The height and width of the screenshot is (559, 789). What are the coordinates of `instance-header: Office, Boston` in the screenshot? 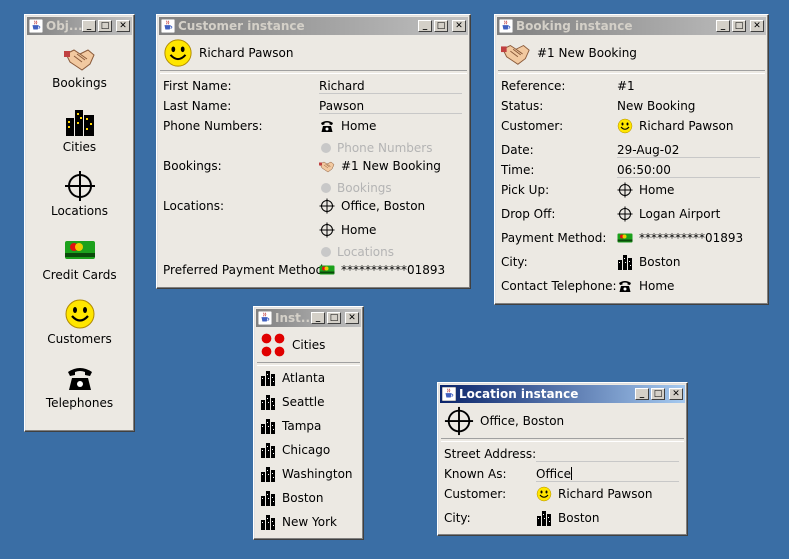 It's located at (562, 421).